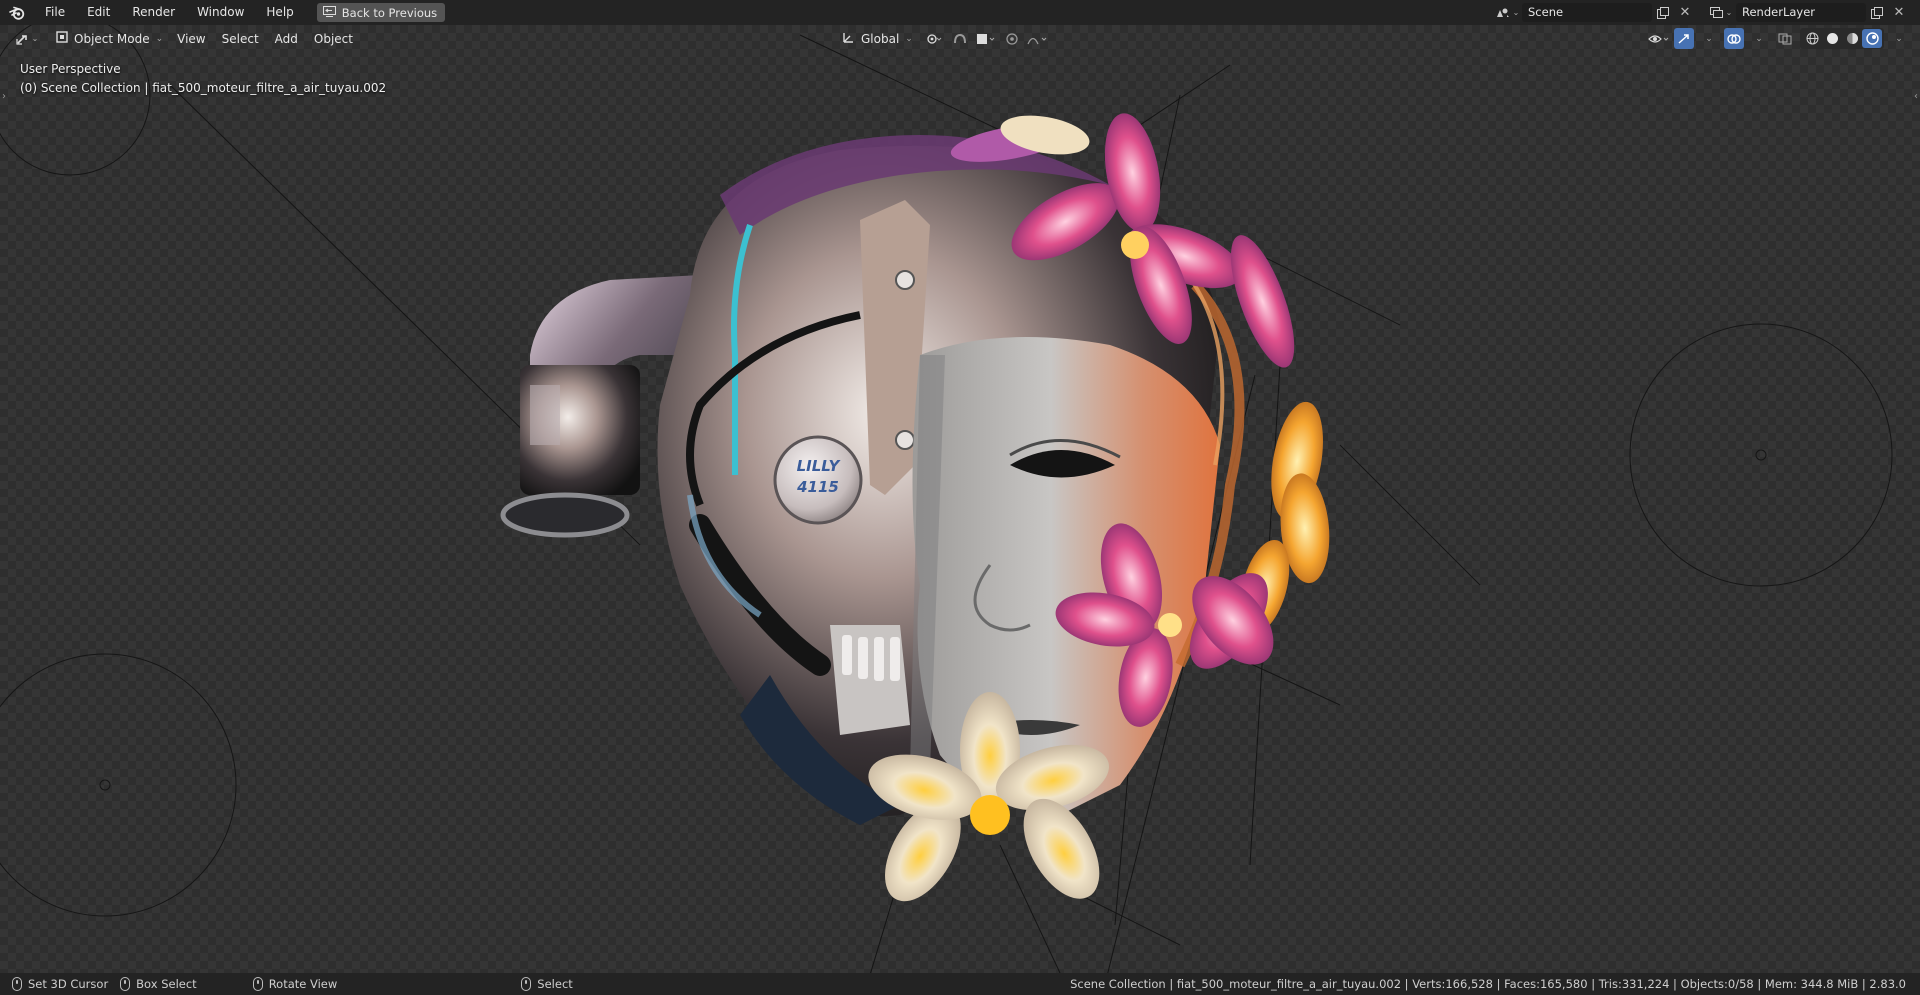  I want to click on solid-shading-icon, so click(1832, 38).